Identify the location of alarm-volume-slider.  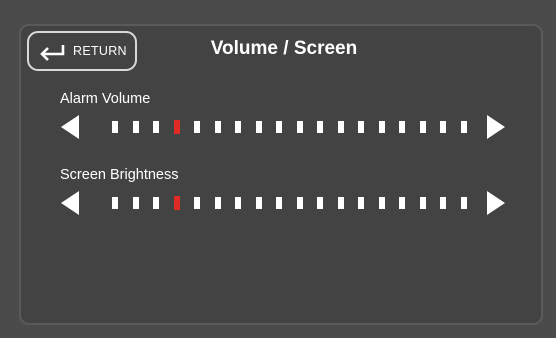
(284, 128).